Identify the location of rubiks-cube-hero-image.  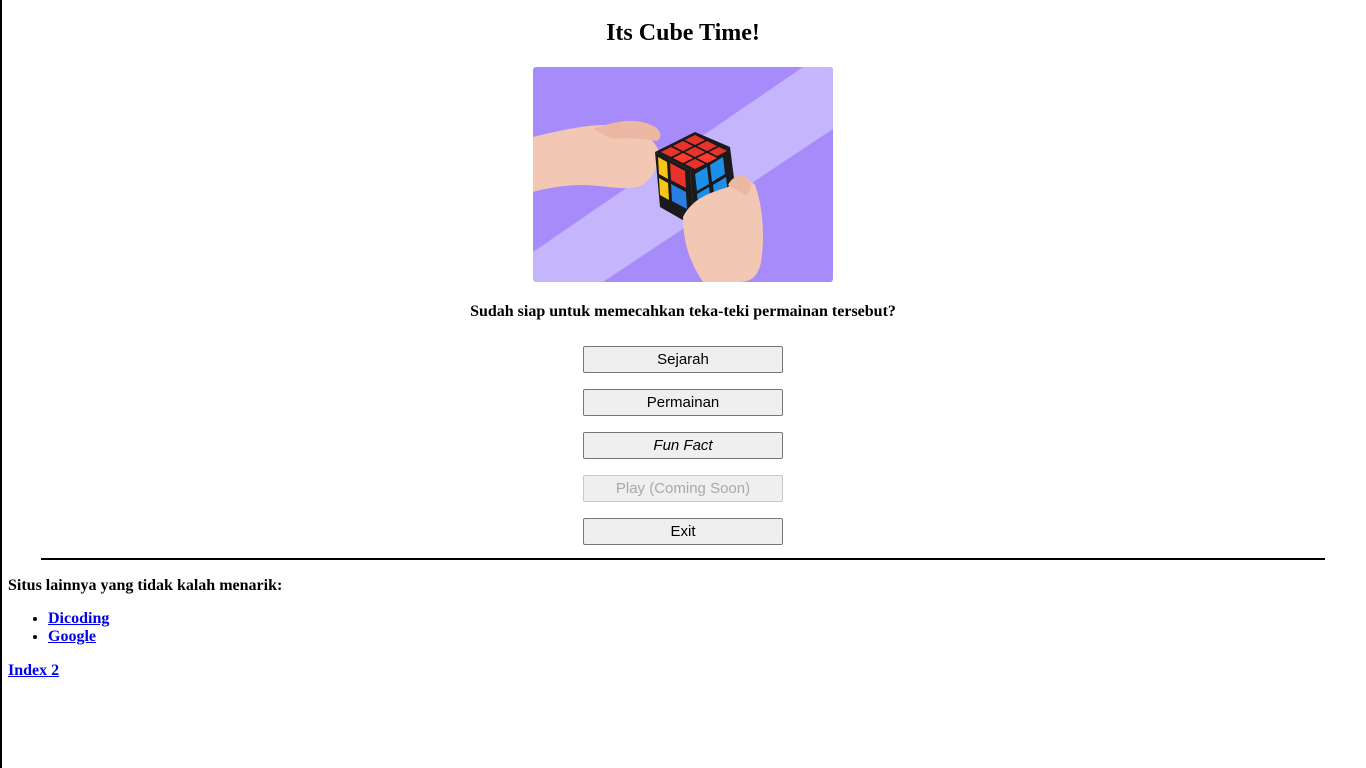
(683, 174).